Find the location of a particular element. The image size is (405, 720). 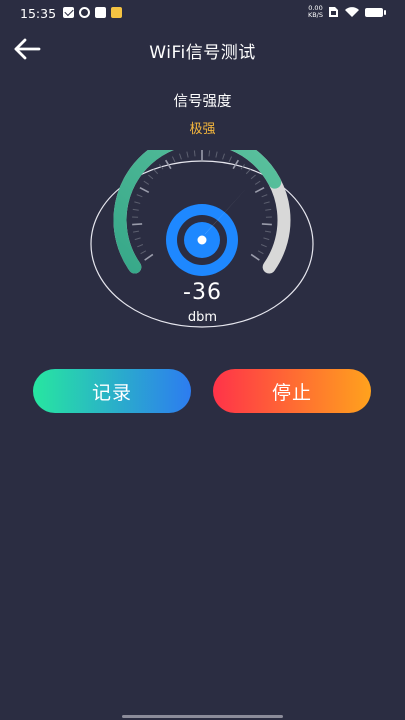

wifi-icon is located at coordinates (352, 12).